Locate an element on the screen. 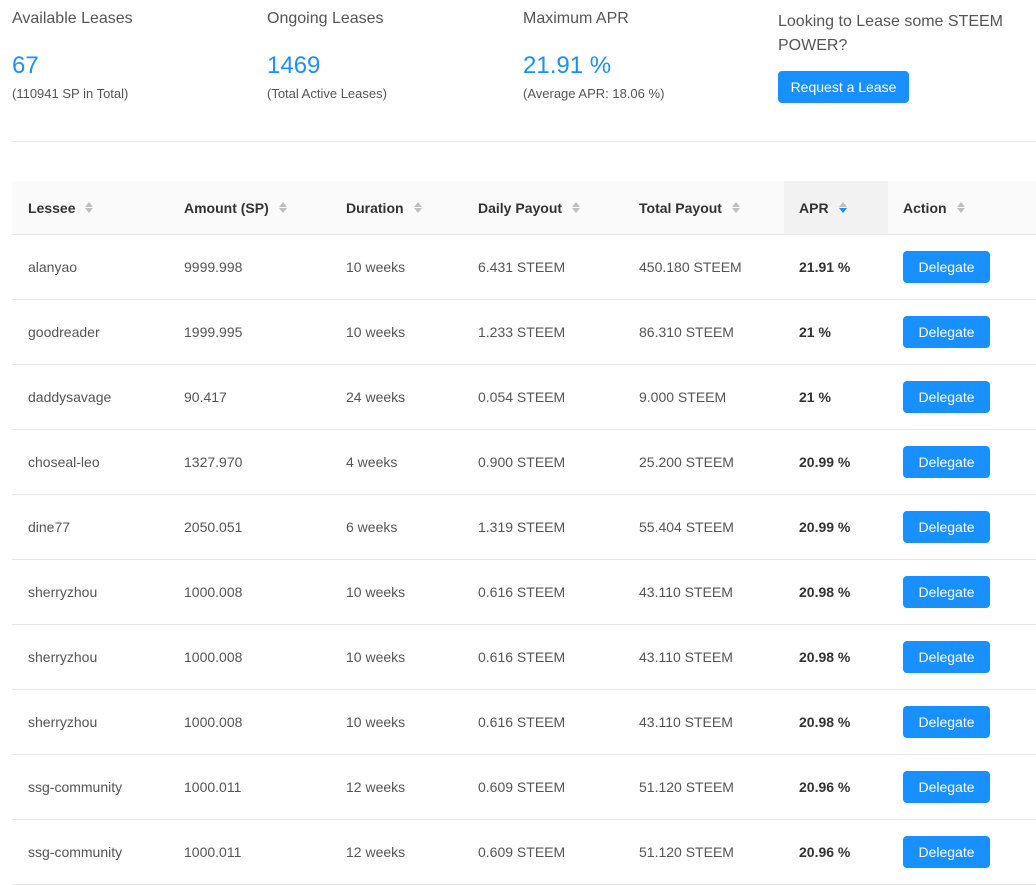 The width and height of the screenshot is (1036, 885). cell-daily-payout: 0.609 STEEM is located at coordinates (522, 852).